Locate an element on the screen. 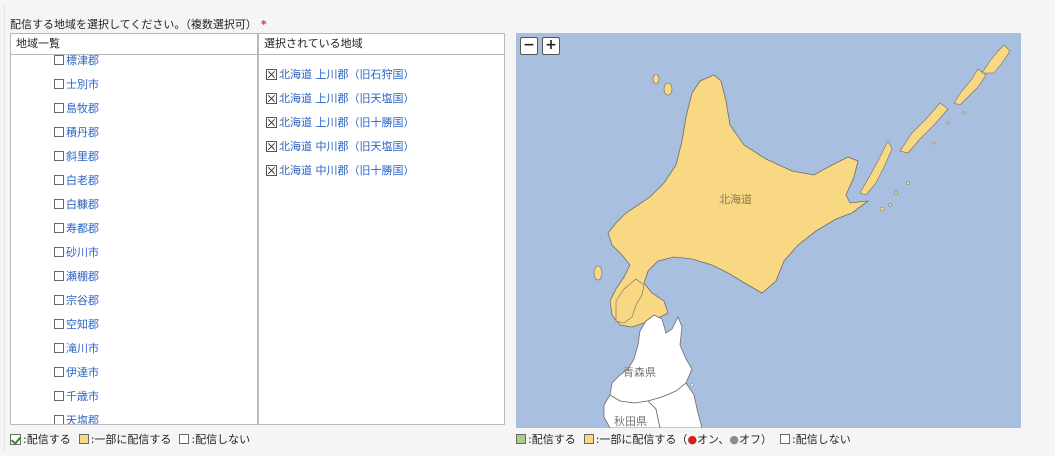 The height and width of the screenshot is (456, 1055). required-mark: * is located at coordinates (263, 24).